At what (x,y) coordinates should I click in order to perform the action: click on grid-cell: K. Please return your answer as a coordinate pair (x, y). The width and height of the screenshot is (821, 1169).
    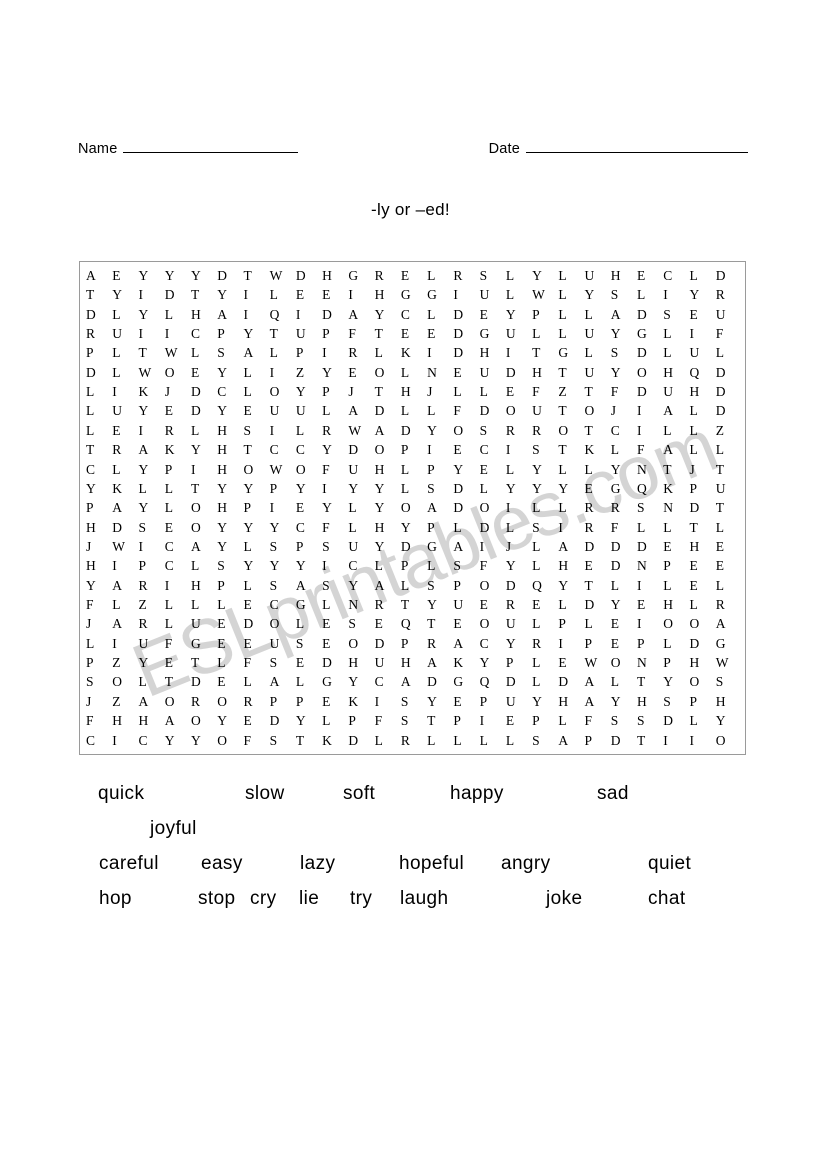
    Looking at the image, I should click on (334, 740).